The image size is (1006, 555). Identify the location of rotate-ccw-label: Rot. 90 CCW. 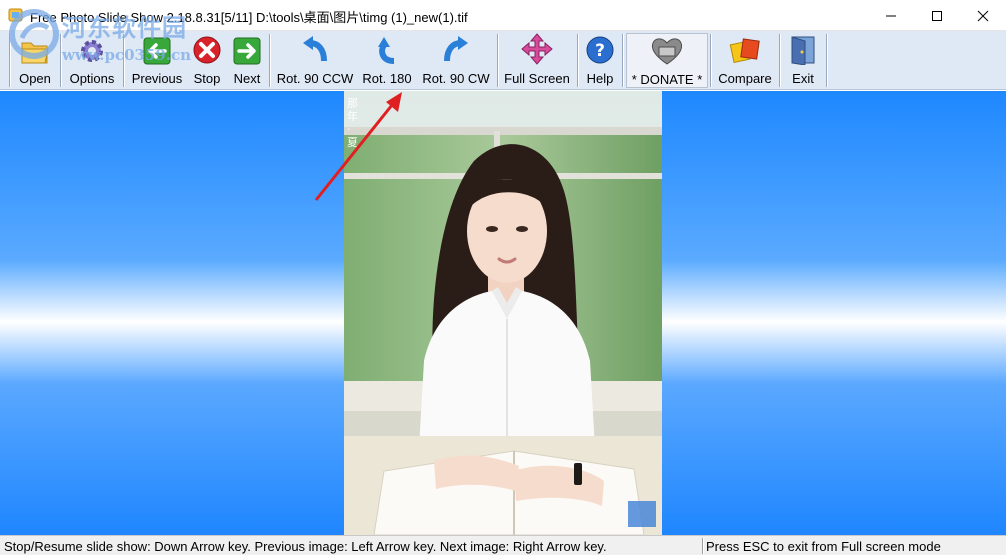
(315, 78).